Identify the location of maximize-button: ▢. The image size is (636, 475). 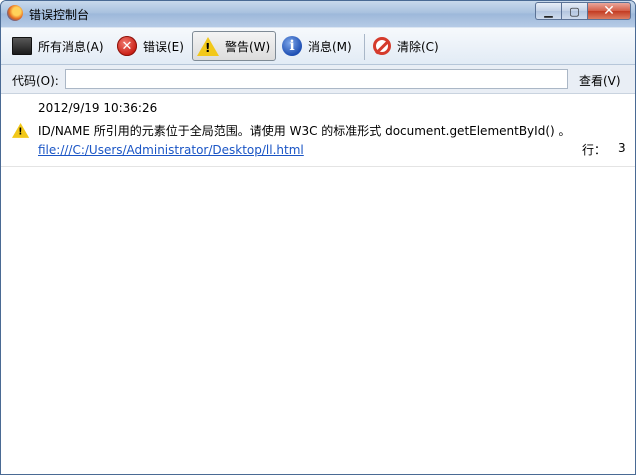
(574, 11).